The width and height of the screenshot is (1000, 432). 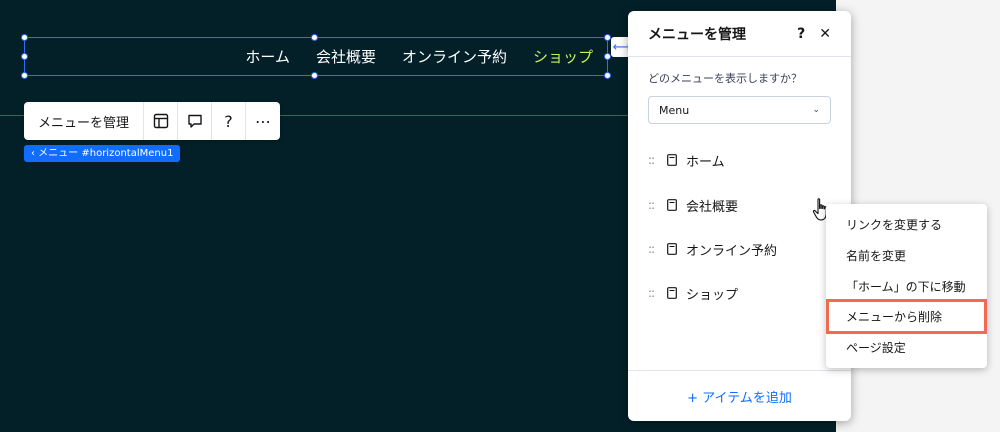 What do you see at coordinates (229, 121) in the screenshot?
I see `help-button: ?` at bounding box center [229, 121].